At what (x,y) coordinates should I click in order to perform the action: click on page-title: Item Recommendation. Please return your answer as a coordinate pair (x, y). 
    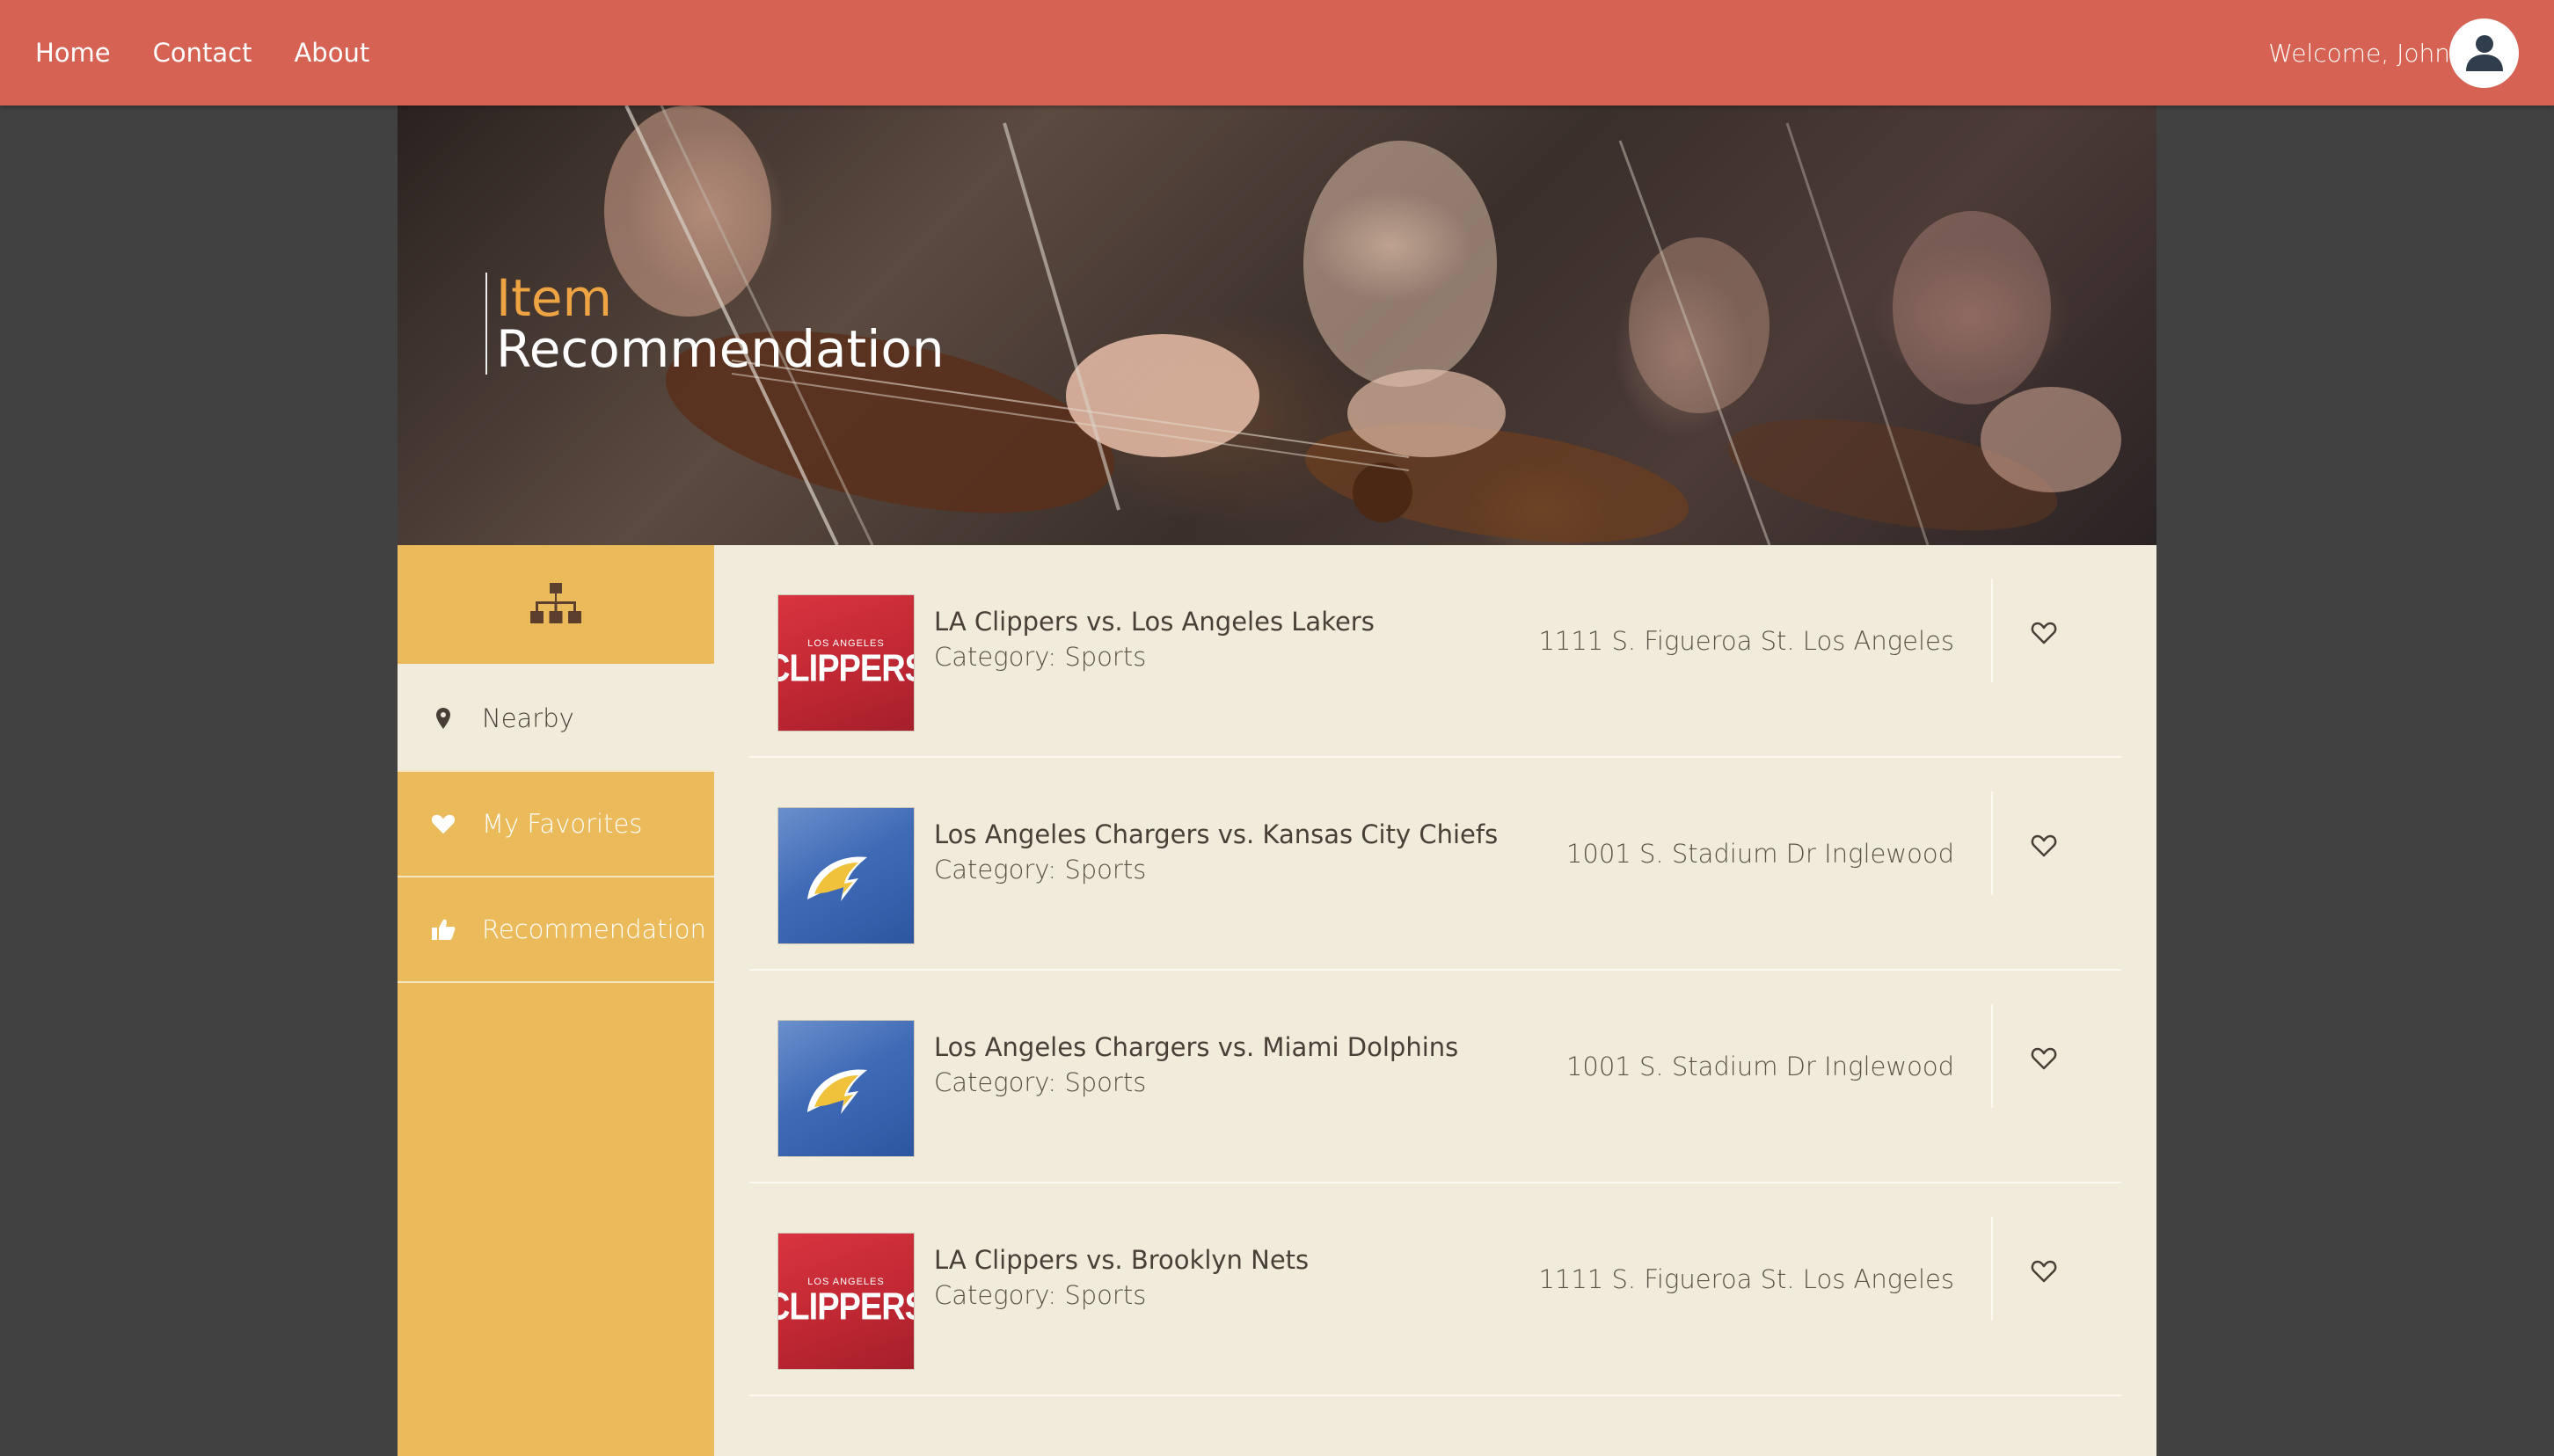
    Looking at the image, I should click on (715, 324).